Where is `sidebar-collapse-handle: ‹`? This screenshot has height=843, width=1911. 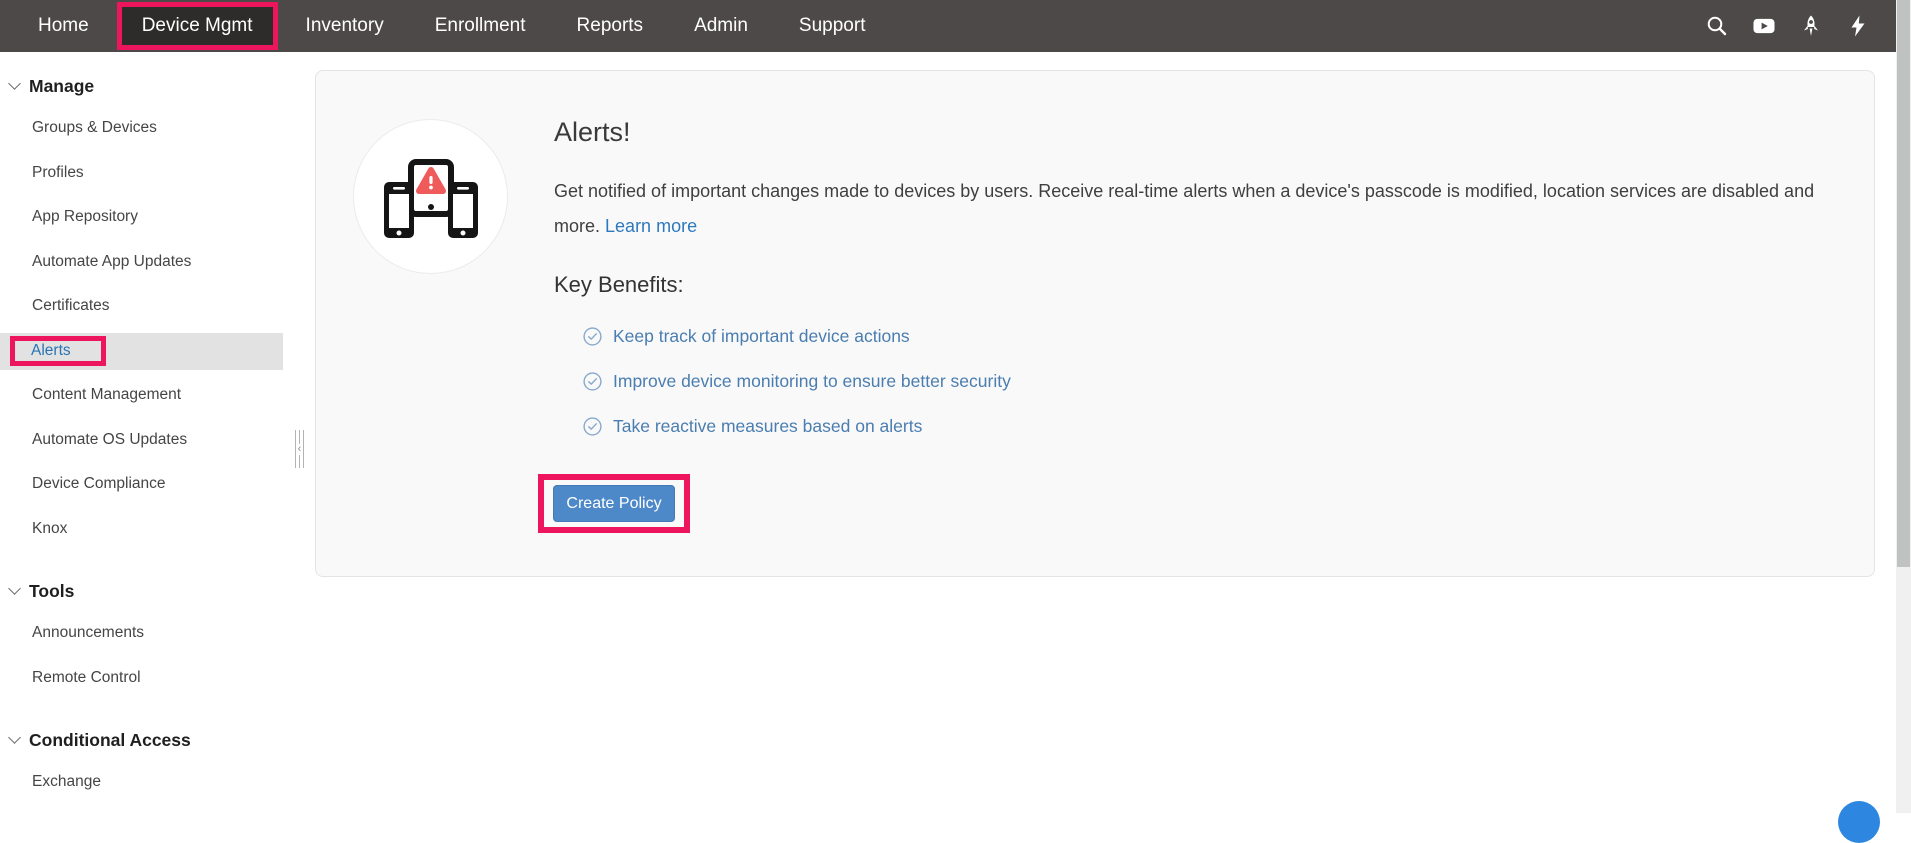
sidebar-collapse-handle: ‹ is located at coordinates (299, 449).